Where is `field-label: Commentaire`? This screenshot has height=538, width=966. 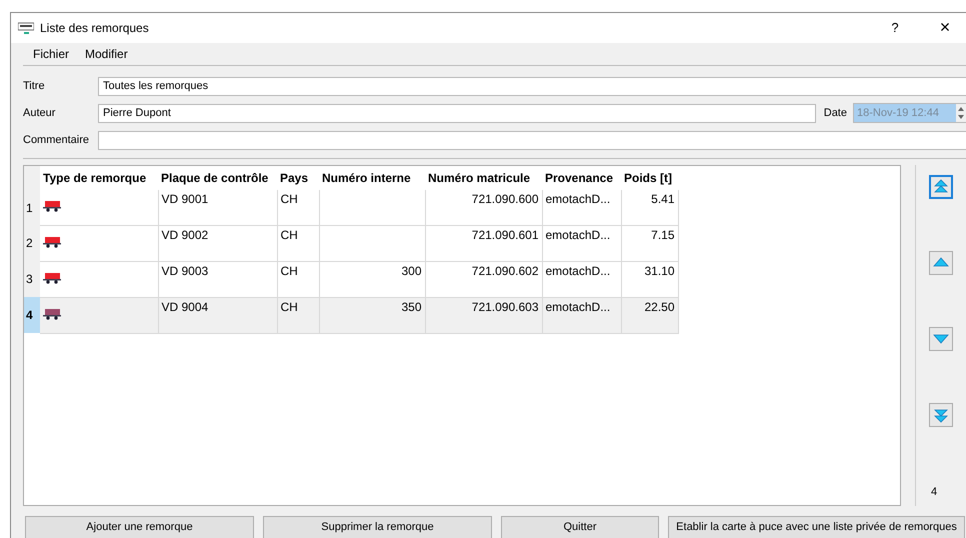 field-label: Commentaire is located at coordinates (56, 140).